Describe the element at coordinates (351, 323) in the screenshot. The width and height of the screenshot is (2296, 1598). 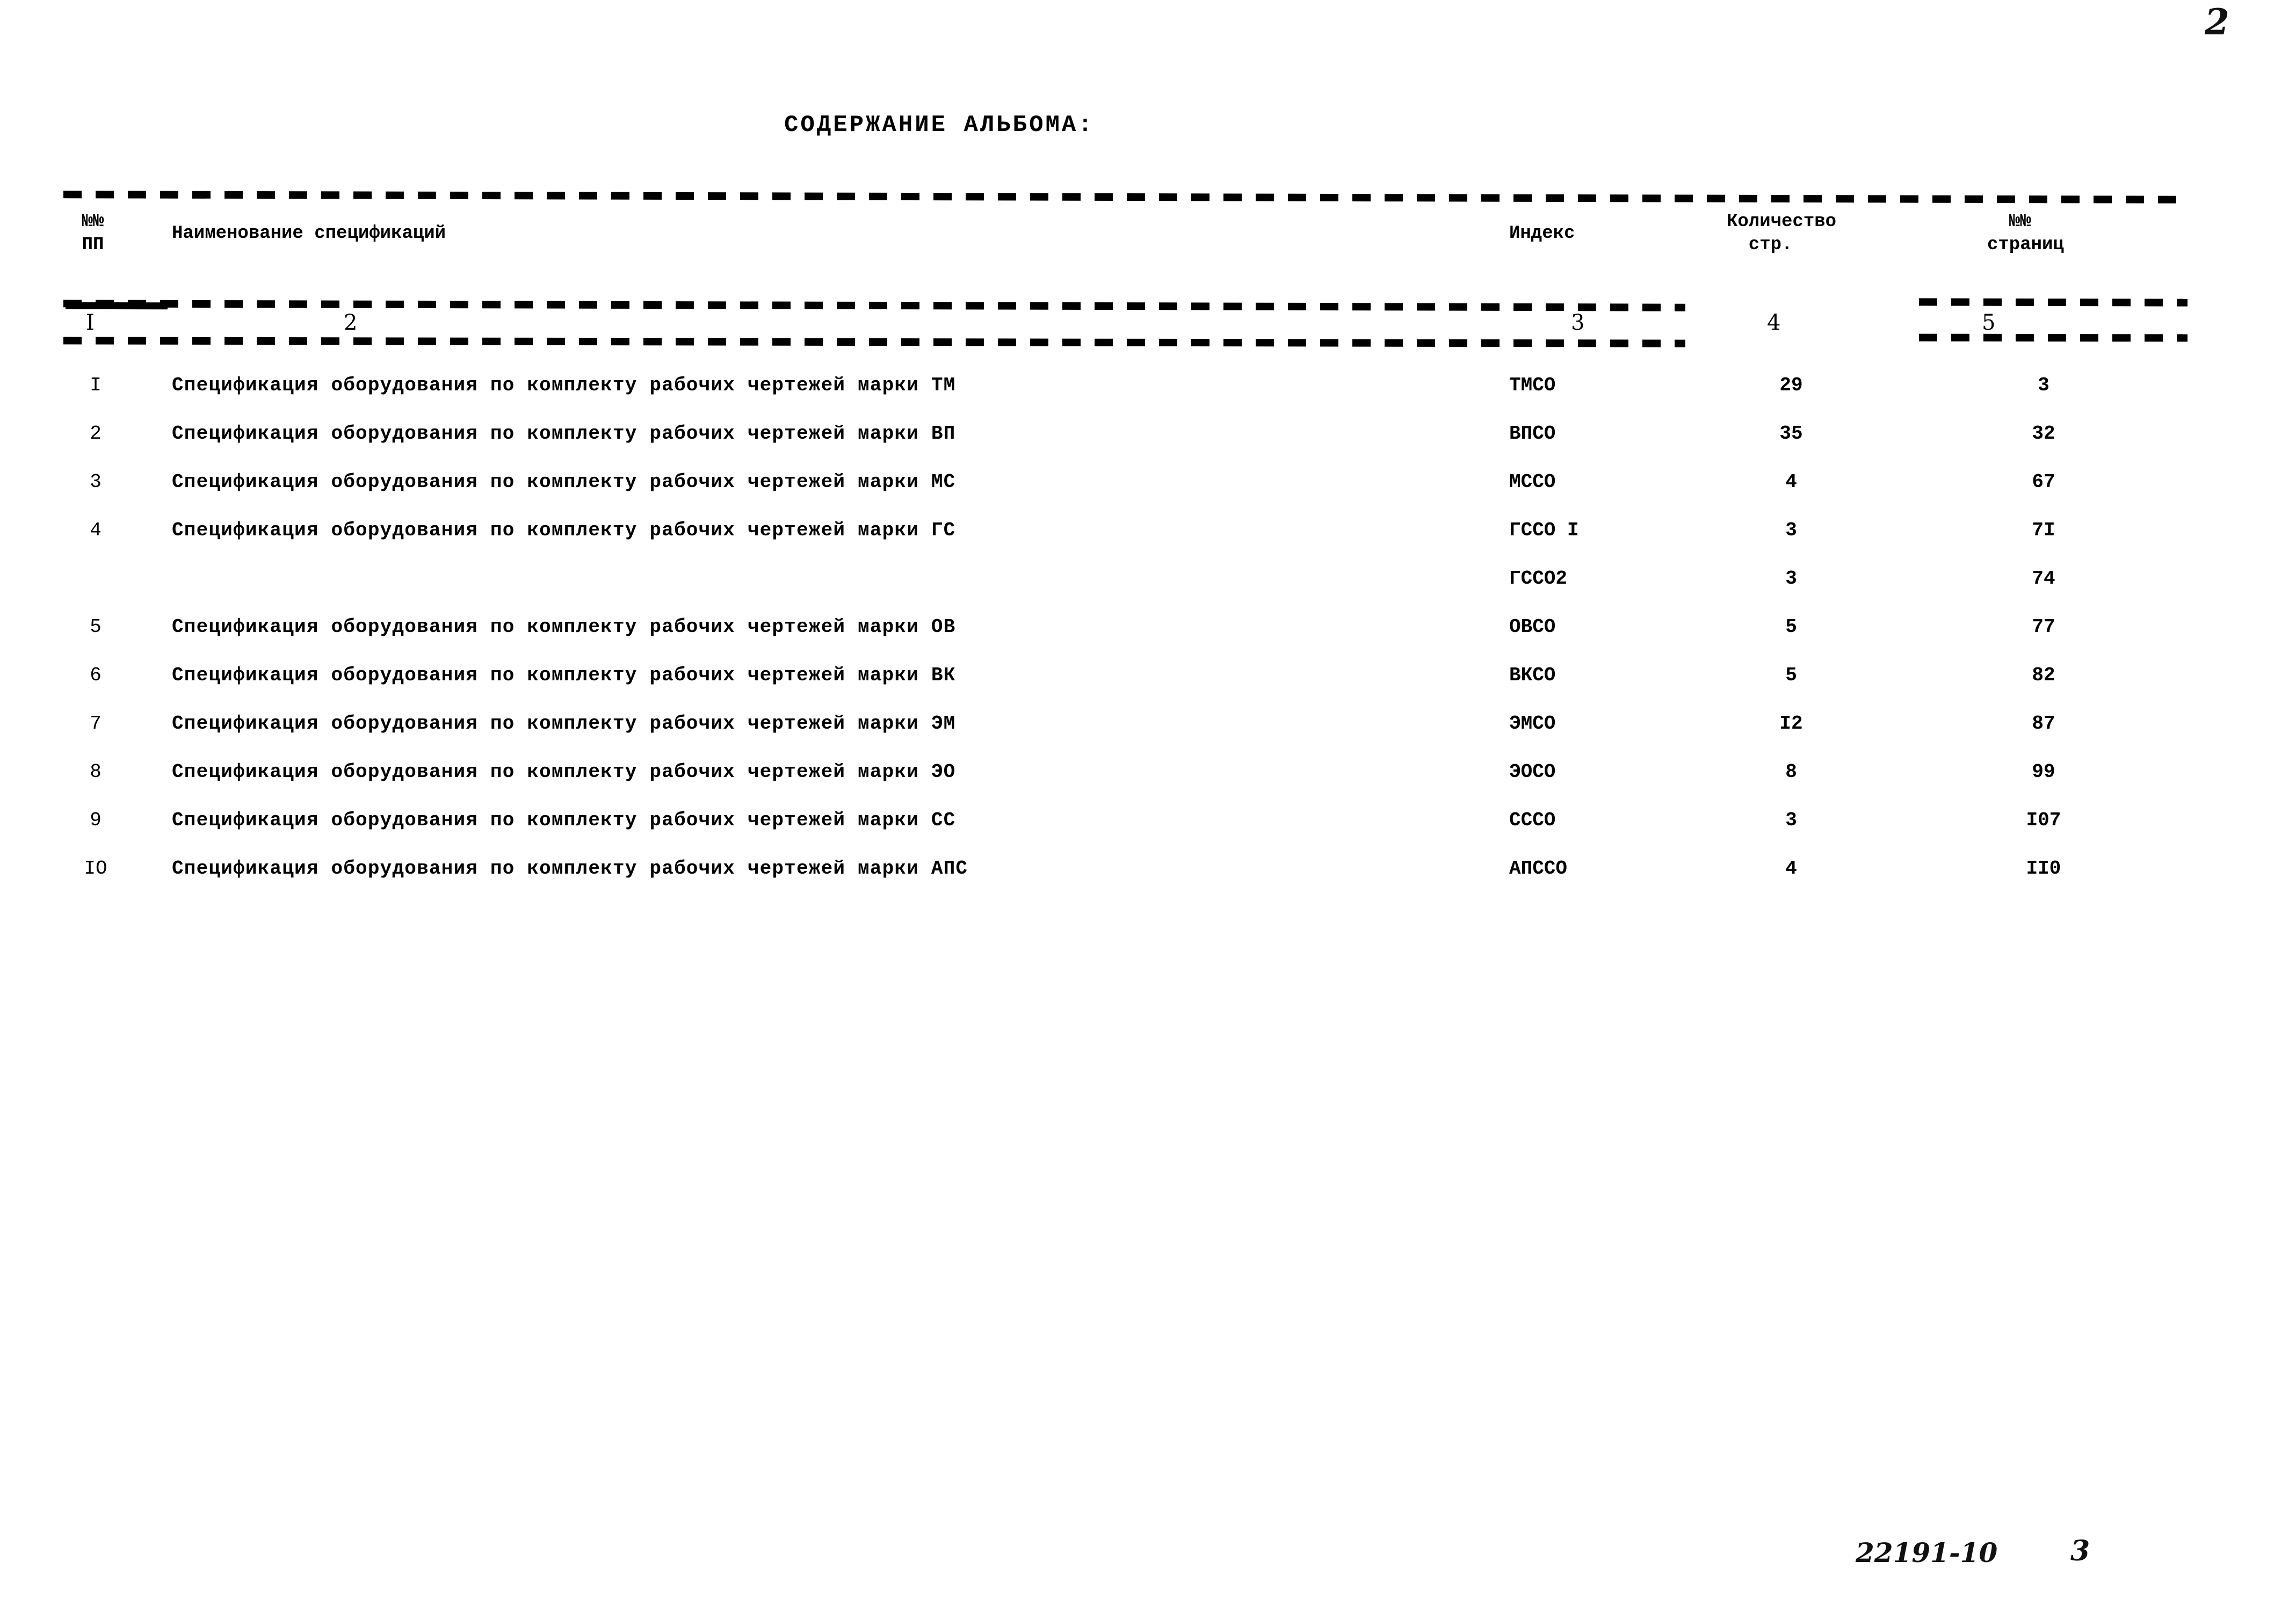
I see `column-number-2: 2` at that location.